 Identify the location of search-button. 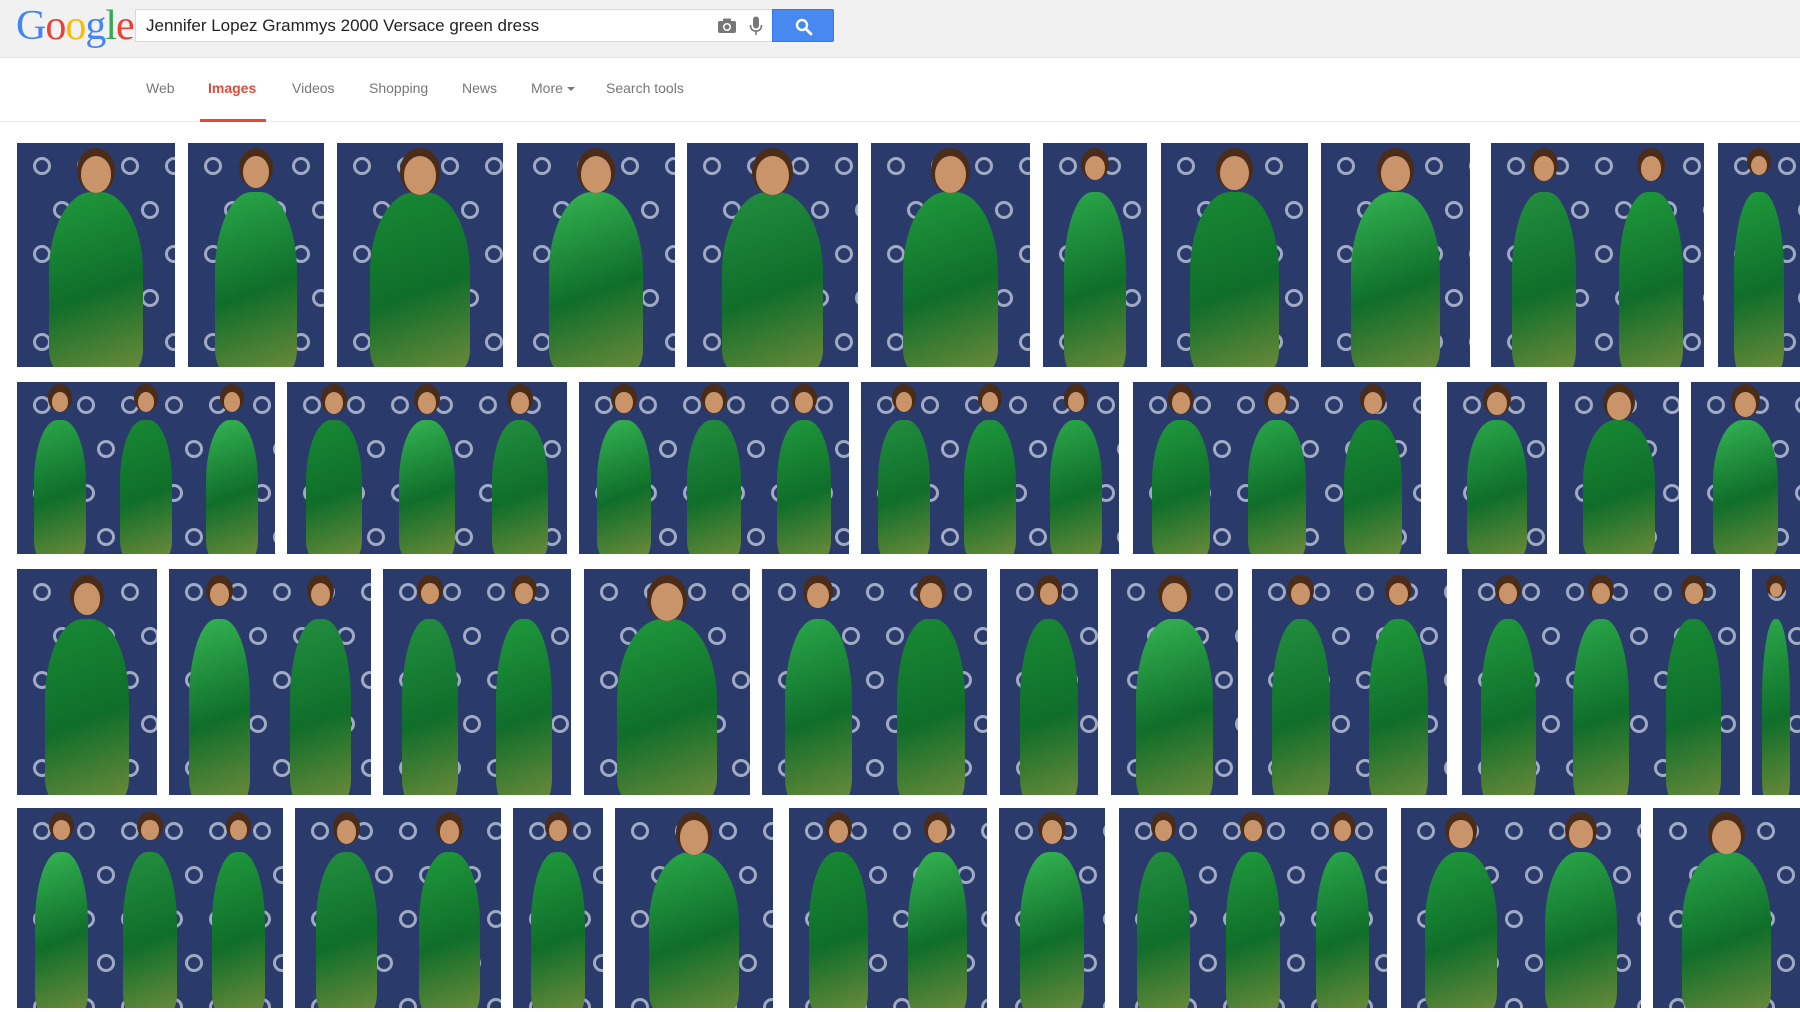
(803, 25).